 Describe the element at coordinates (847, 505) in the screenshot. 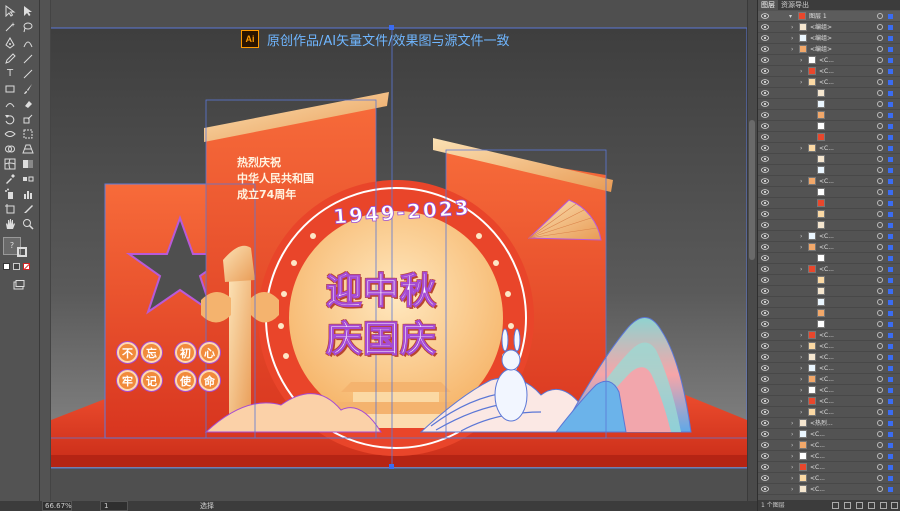

I see `locate-object-icon` at that location.